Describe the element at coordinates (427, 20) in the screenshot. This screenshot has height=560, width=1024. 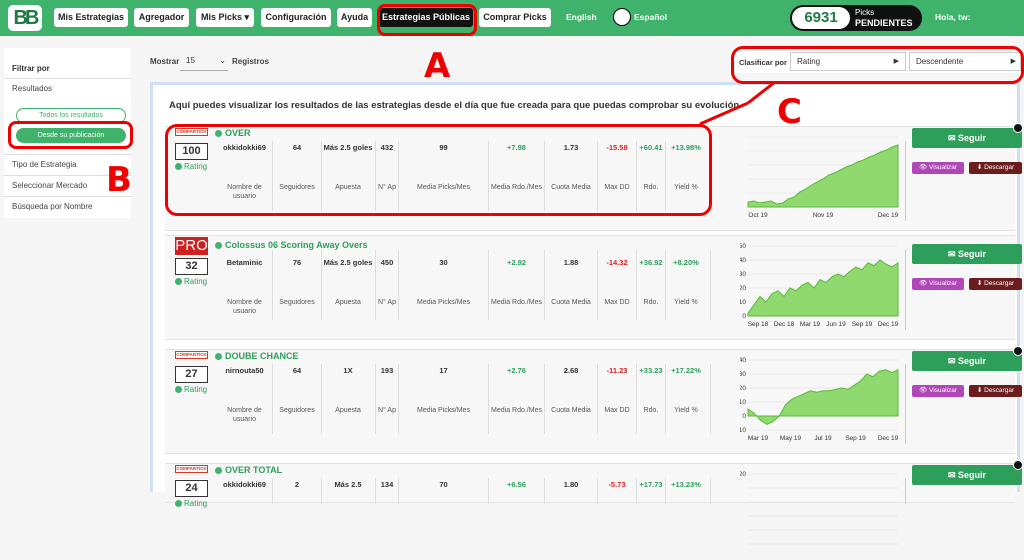
I see `annotation-box-a` at that location.